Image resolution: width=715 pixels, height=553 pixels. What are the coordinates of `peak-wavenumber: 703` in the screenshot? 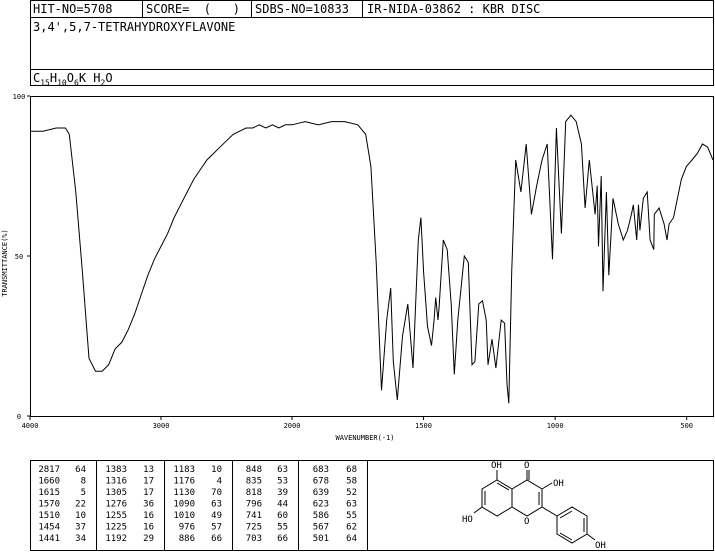 It's located at (254, 539).